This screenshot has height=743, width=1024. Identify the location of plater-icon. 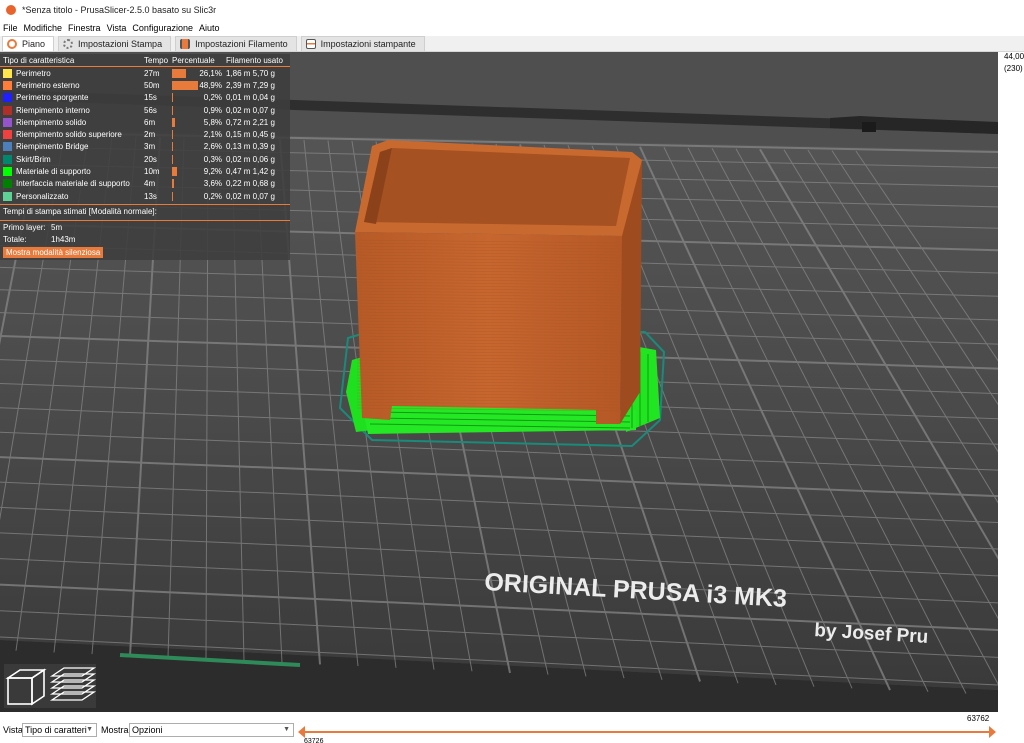
(12, 44).